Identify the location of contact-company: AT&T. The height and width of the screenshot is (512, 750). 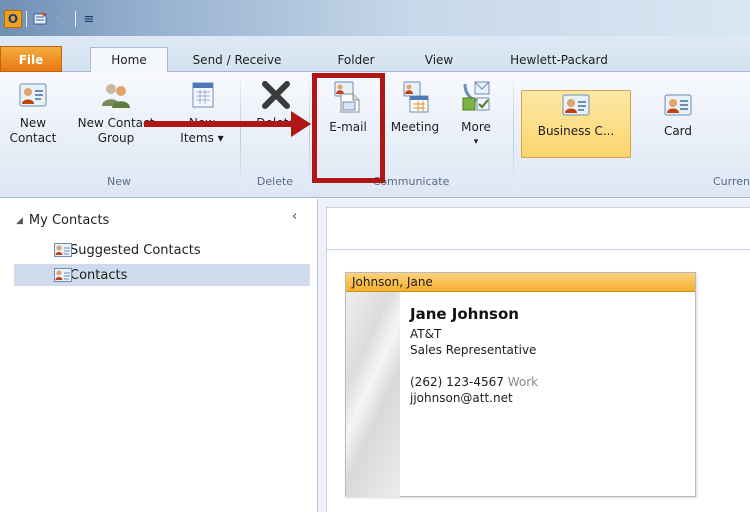
(426, 334).